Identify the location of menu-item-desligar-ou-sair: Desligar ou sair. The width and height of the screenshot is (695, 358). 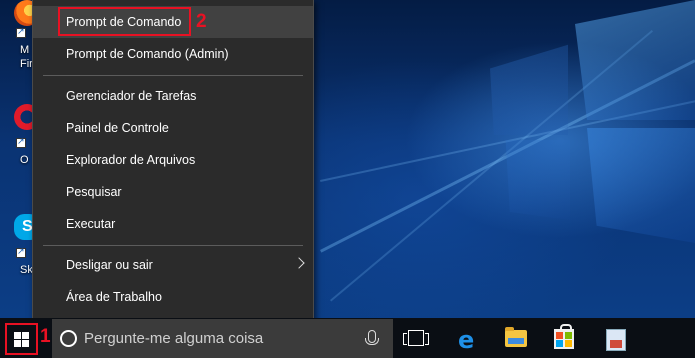
(173, 265).